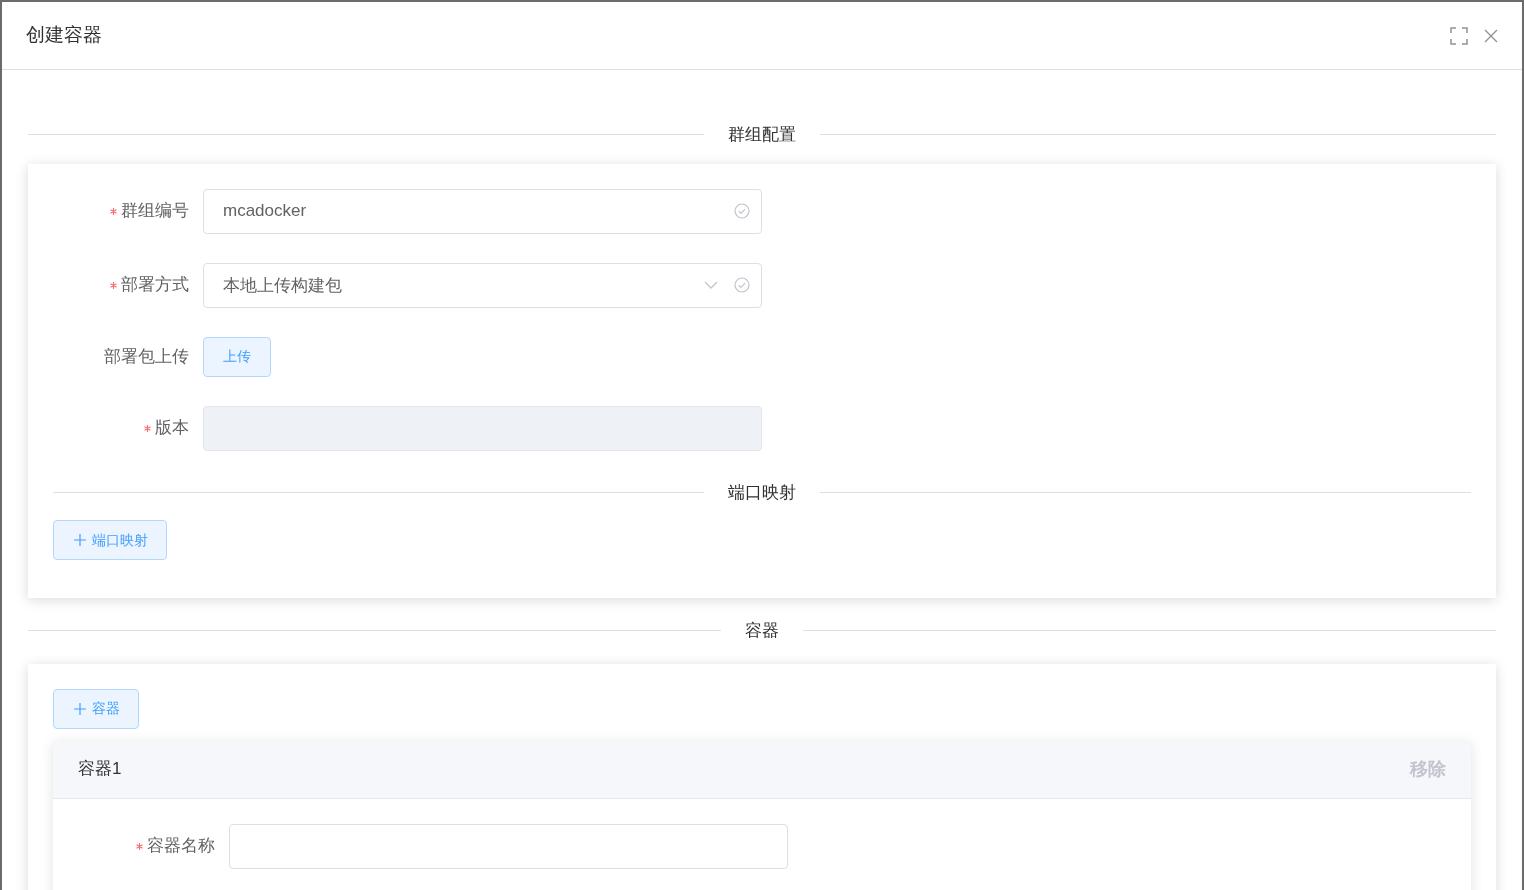 The image size is (1524, 890). Describe the element at coordinates (762, 135) in the screenshot. I see `section-title: 群组配置` at that location.